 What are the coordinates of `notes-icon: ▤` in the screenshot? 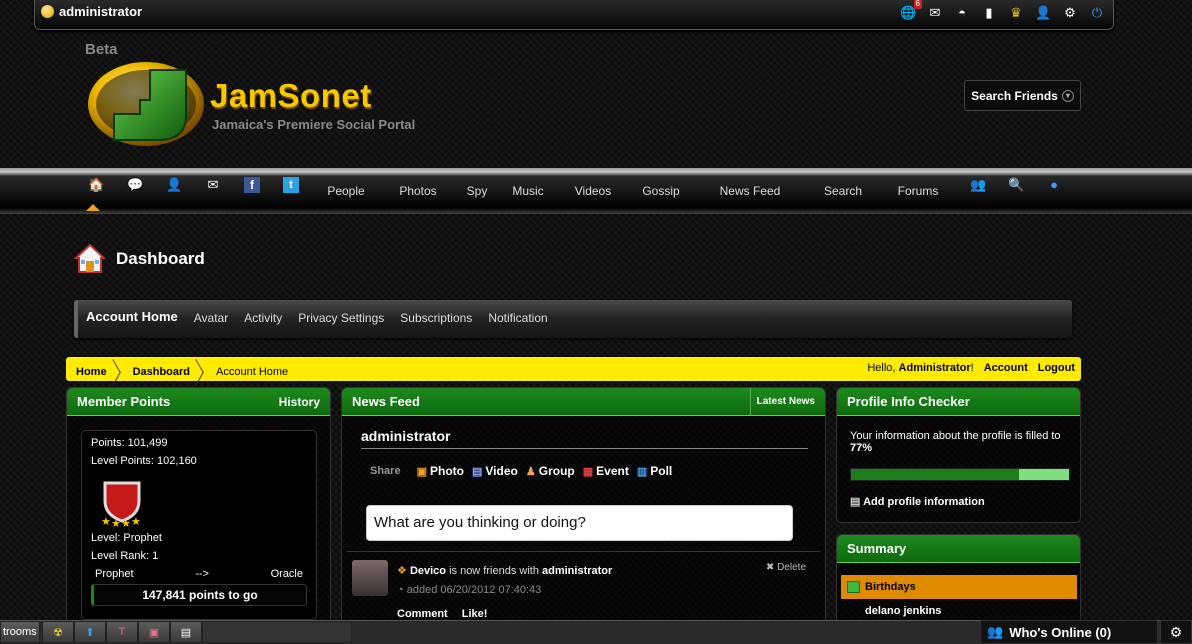 It's located at (186, 632).